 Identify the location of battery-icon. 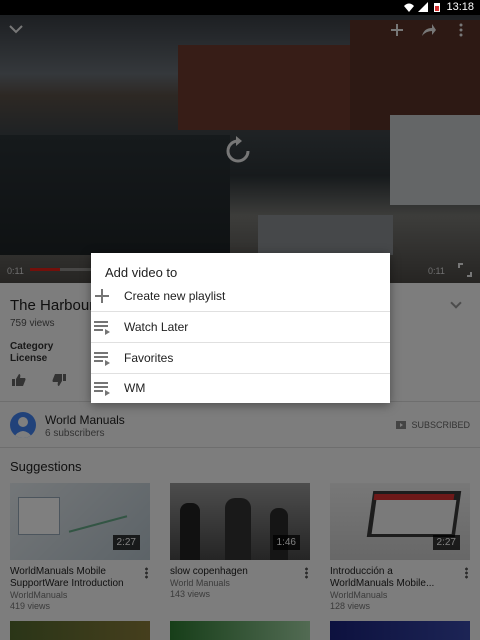
(437, 7).